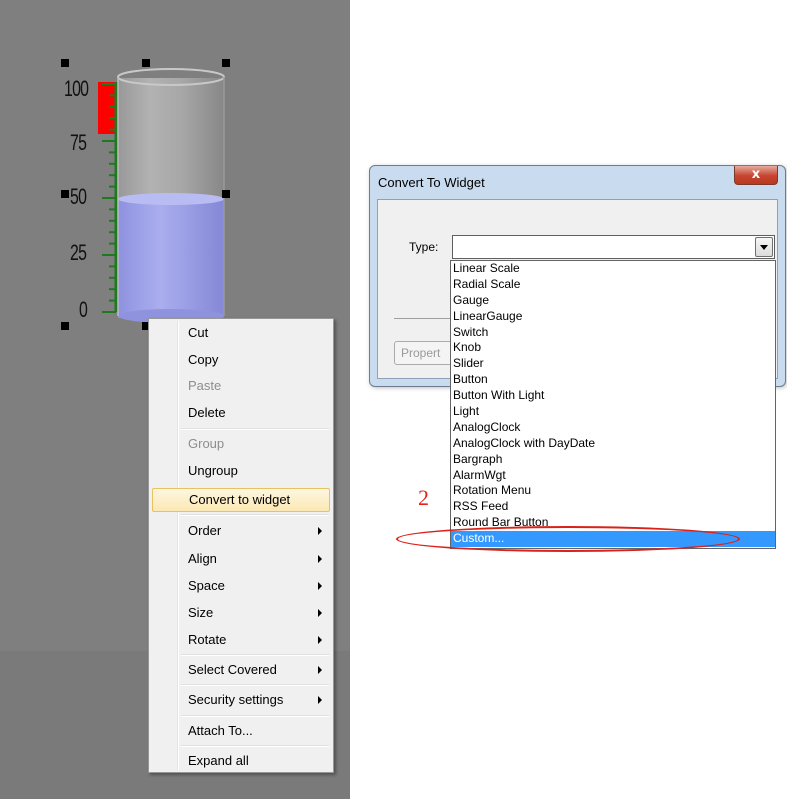 The width and height of the screenshot is (787, 799). Describe the element at coordinates (241, 613) in the screenshot. I see `menu-item-size: Size` at that location.